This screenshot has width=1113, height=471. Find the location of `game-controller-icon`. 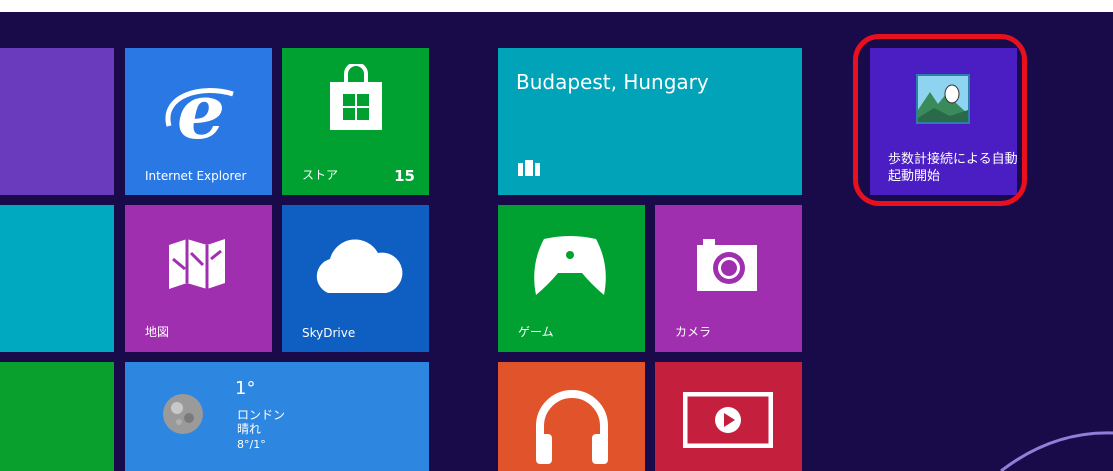

game-controller-icon is located at coordinates (570, 265).